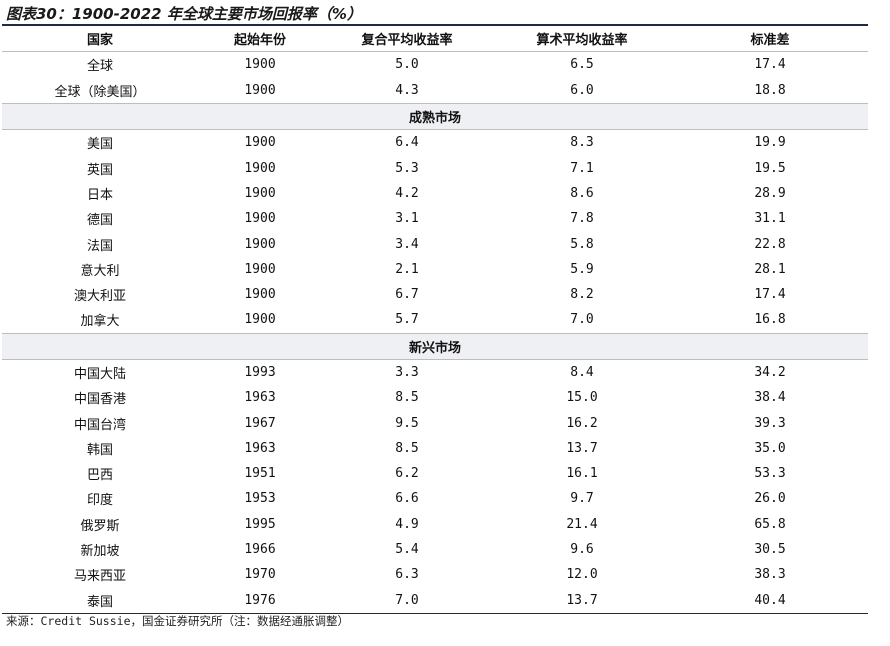 Image resolution: width=890 pixels, height=646 pixels. I want to click on table-row: 美国 1900 6.4 8.3 19.9, so click(435, 143).